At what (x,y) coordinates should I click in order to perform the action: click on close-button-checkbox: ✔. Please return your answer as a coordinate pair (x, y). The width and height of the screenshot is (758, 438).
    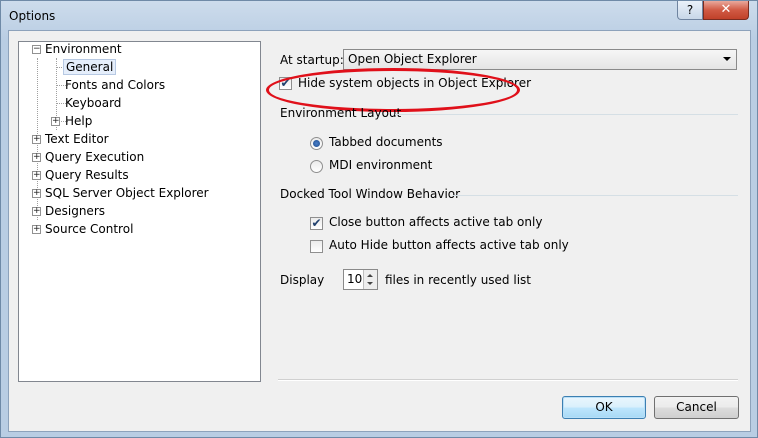
    Looking at the image, I should click on (316, 223).